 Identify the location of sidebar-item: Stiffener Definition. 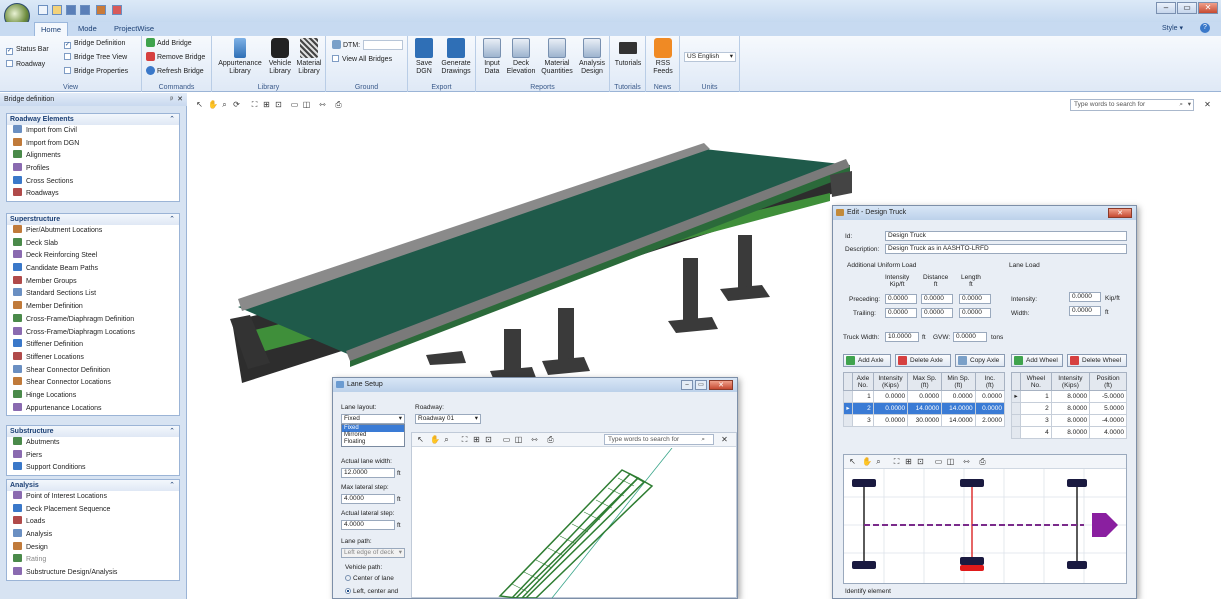
(93, 345).